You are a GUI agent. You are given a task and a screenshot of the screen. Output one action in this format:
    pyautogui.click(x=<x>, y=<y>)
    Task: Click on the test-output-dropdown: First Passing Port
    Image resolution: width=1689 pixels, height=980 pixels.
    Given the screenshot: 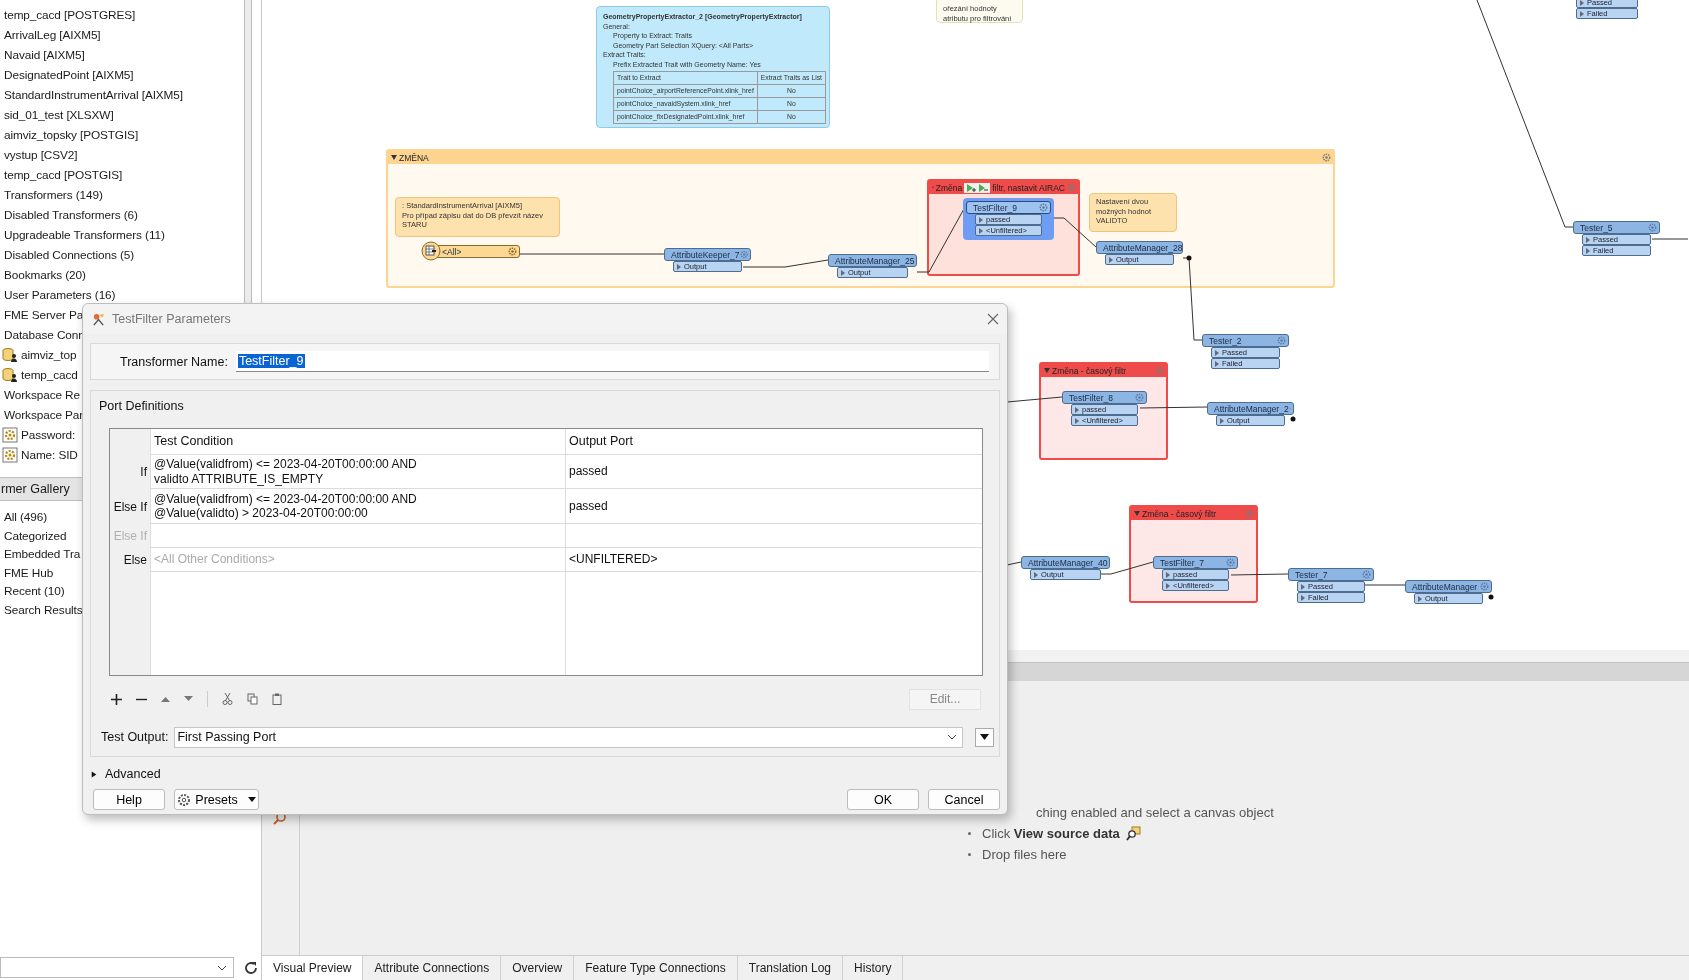 What is the action you would take?
    pyautogui.click(x=569, y=737)
    